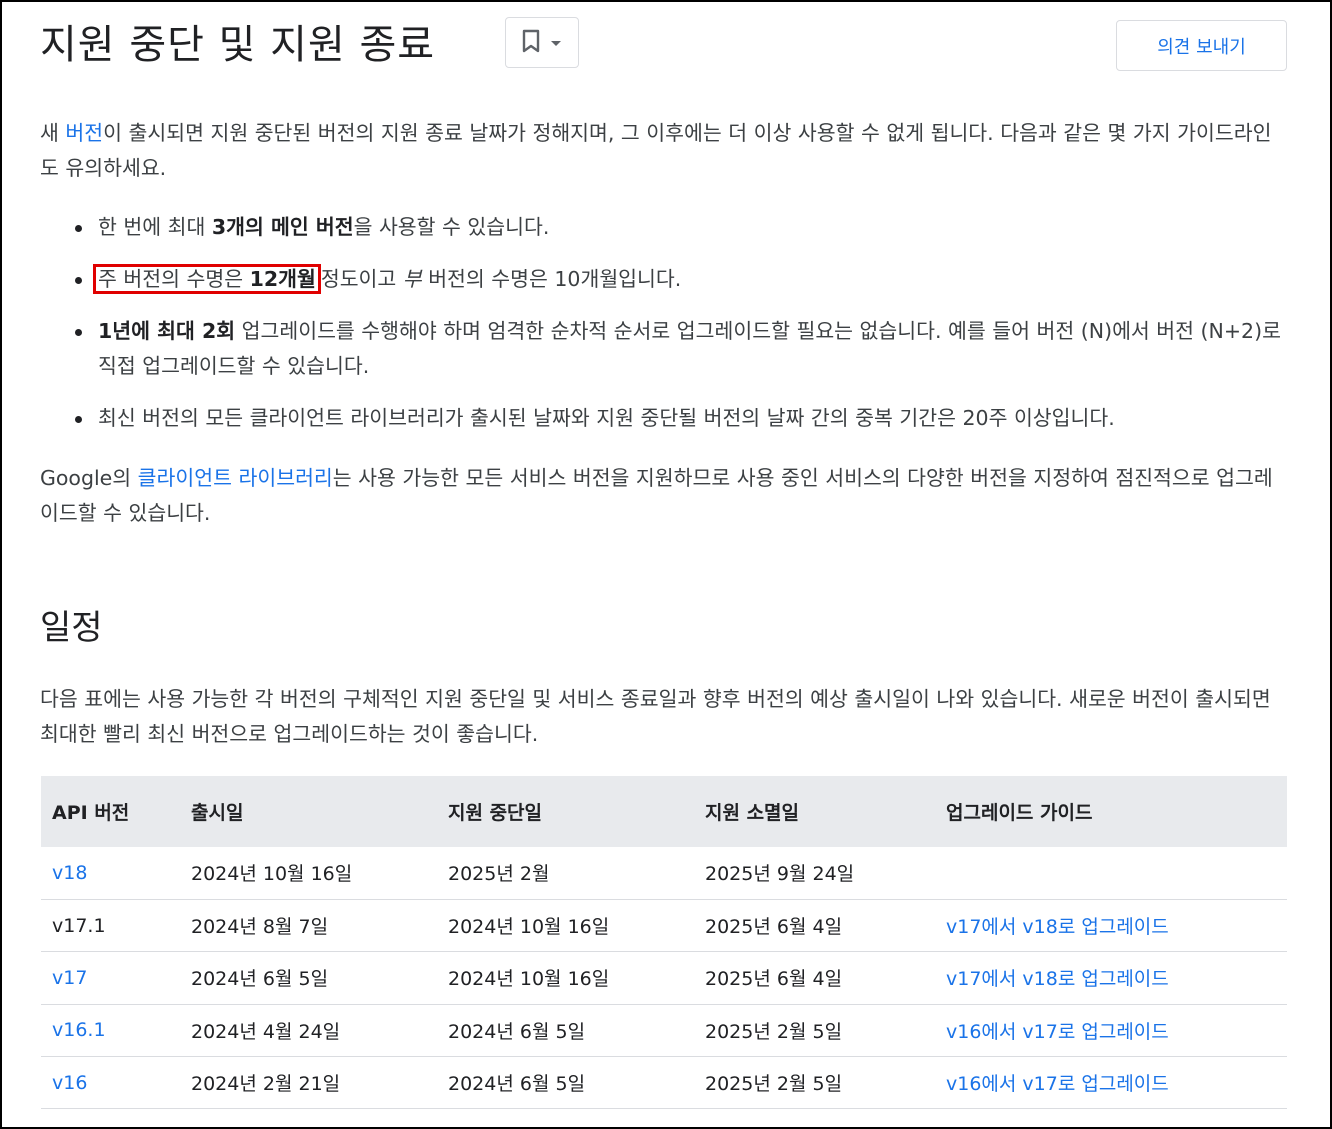 The width and height of the screenshot is (1332, 1129). What do you see at coordinates (272, 874) in the screenshot?
I see `release-date-cell: 2024년 10월 16일` at bounding box center [272, 874].